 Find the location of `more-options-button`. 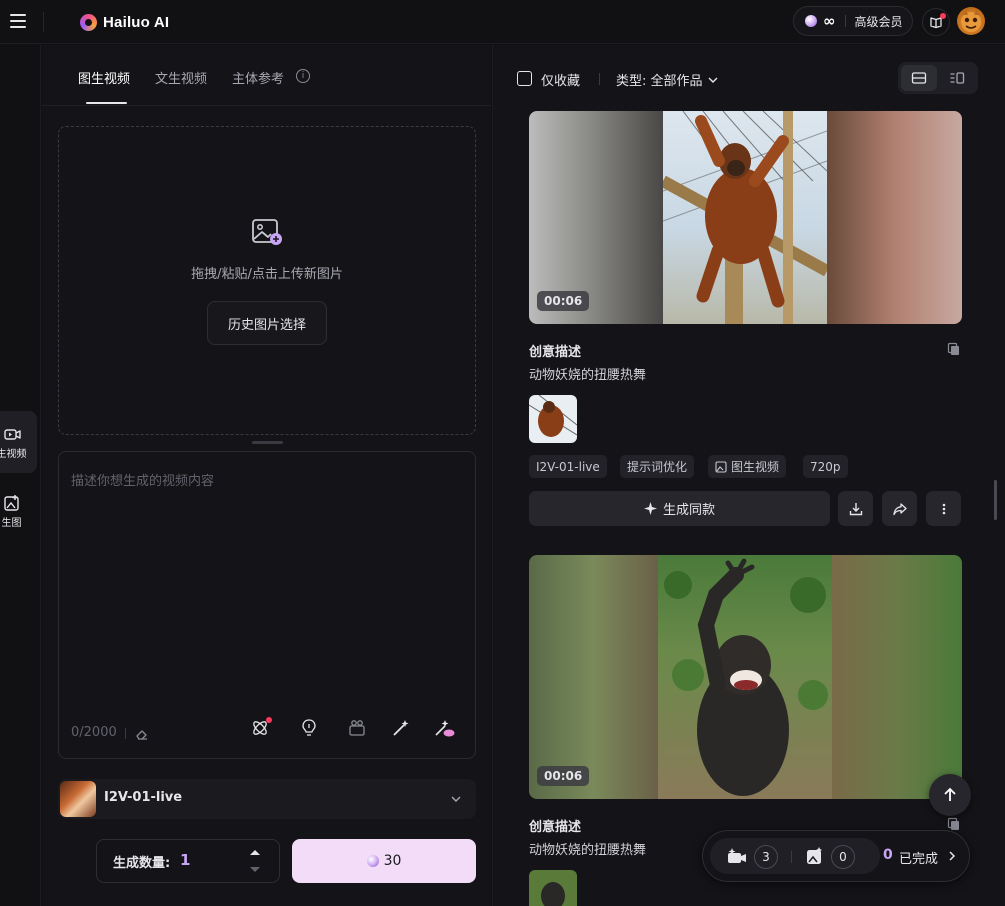

more-options-button is located at coordinates (943, 508).